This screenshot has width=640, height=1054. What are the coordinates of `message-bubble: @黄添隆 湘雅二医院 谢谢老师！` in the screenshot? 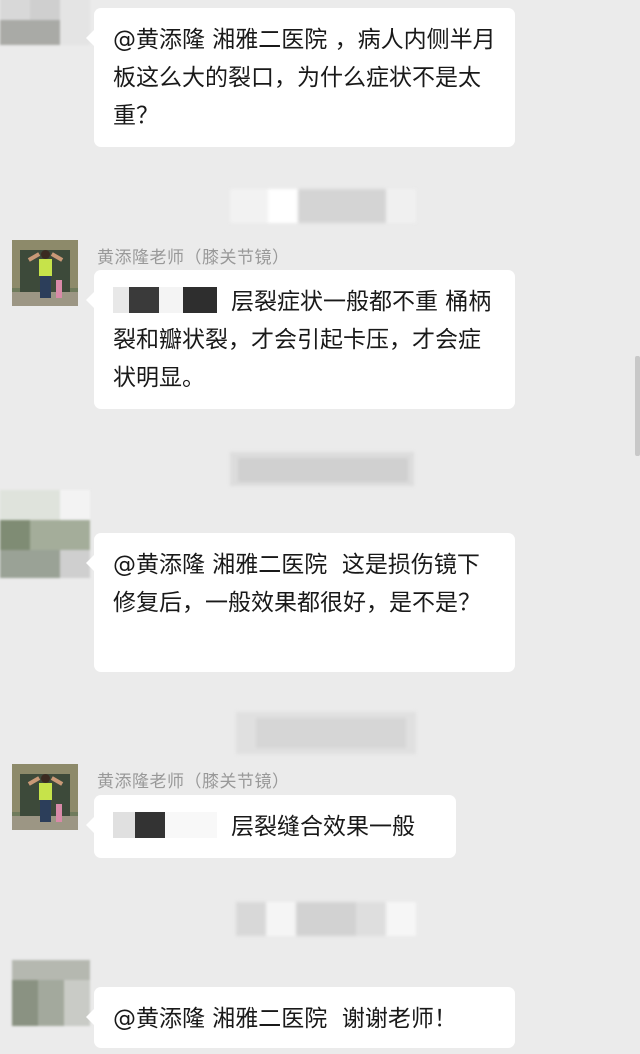 It's located at (300, 1017).